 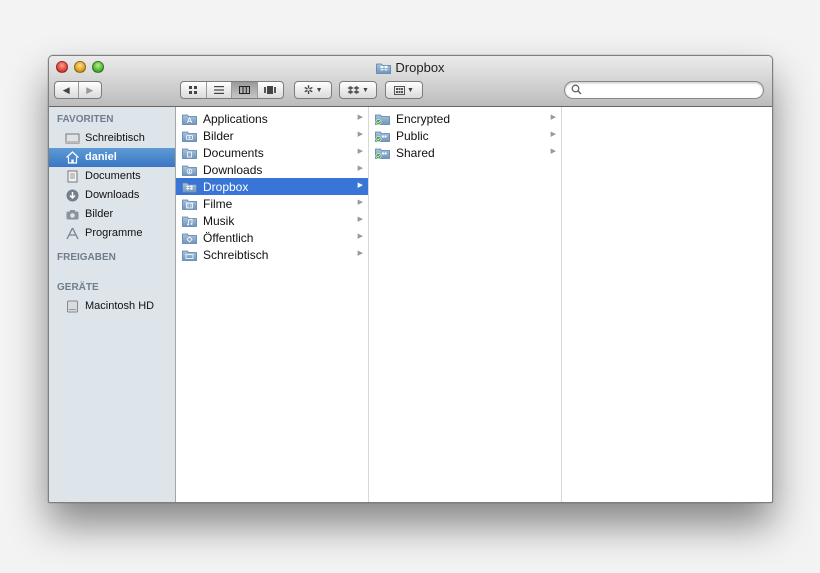 What do you see at coordinates (465, 152) in the screenshot?
I see `list-item-shared: Shared ▶` at bounding box center [465, 152].